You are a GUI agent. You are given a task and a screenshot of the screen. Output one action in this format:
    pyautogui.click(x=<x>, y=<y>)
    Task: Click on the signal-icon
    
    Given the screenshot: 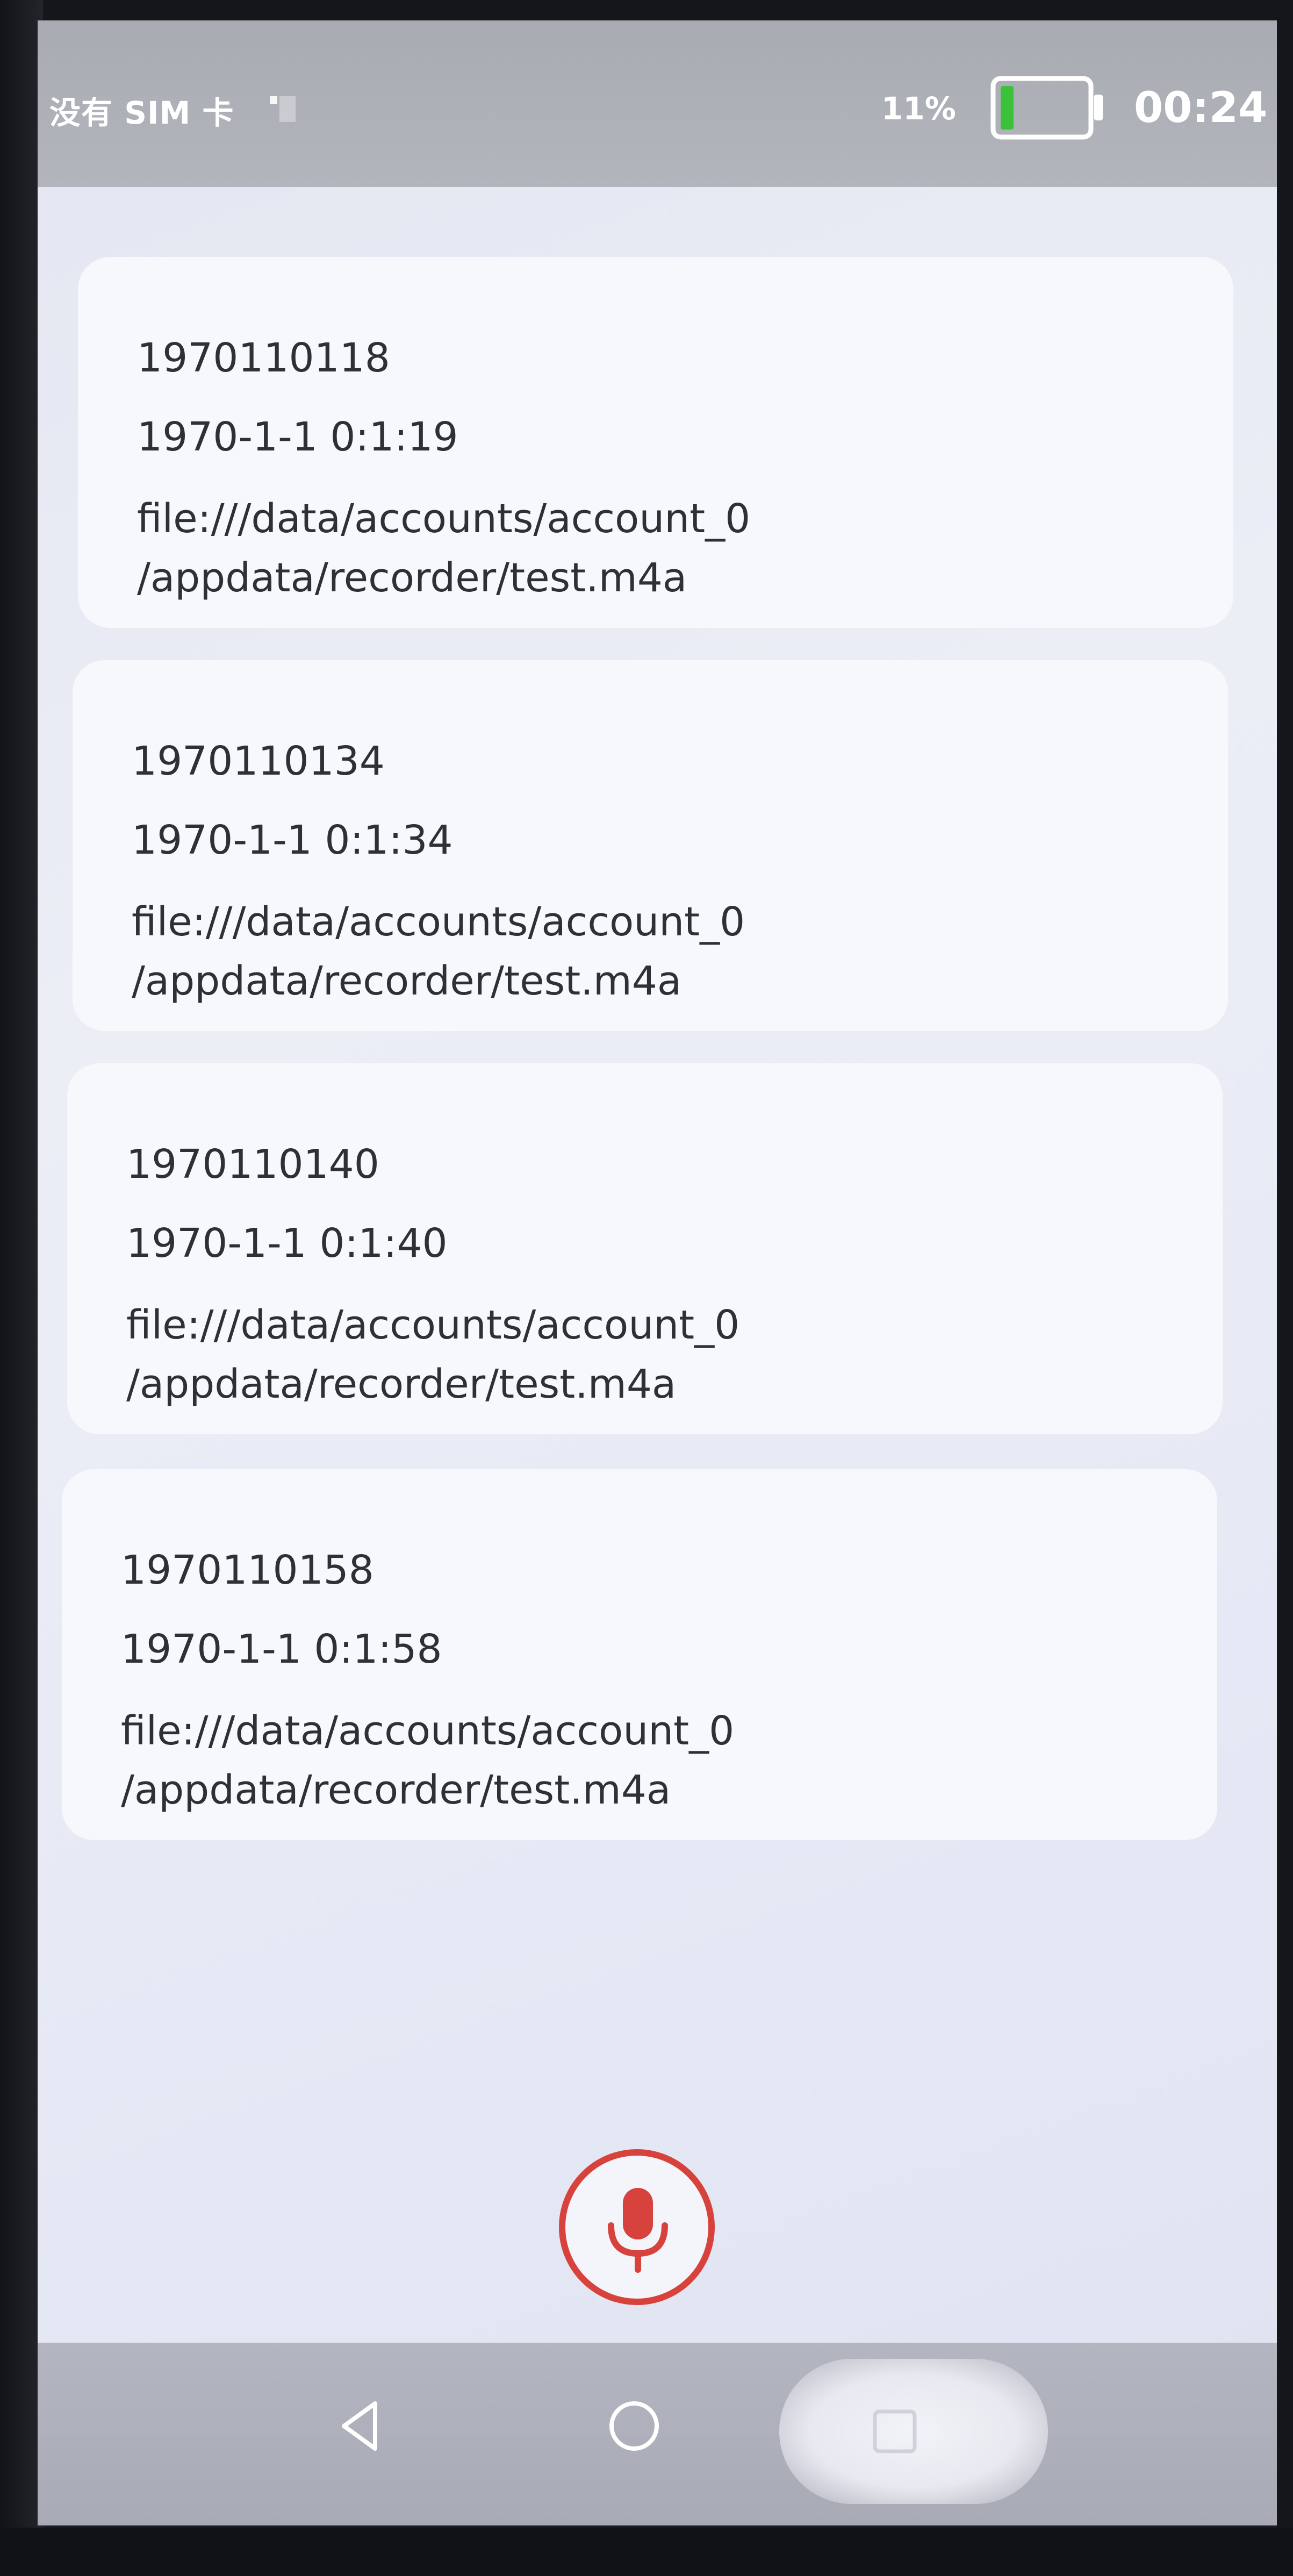 What is the action you would take?
    pyautogui.click(x=283, y=109)
    